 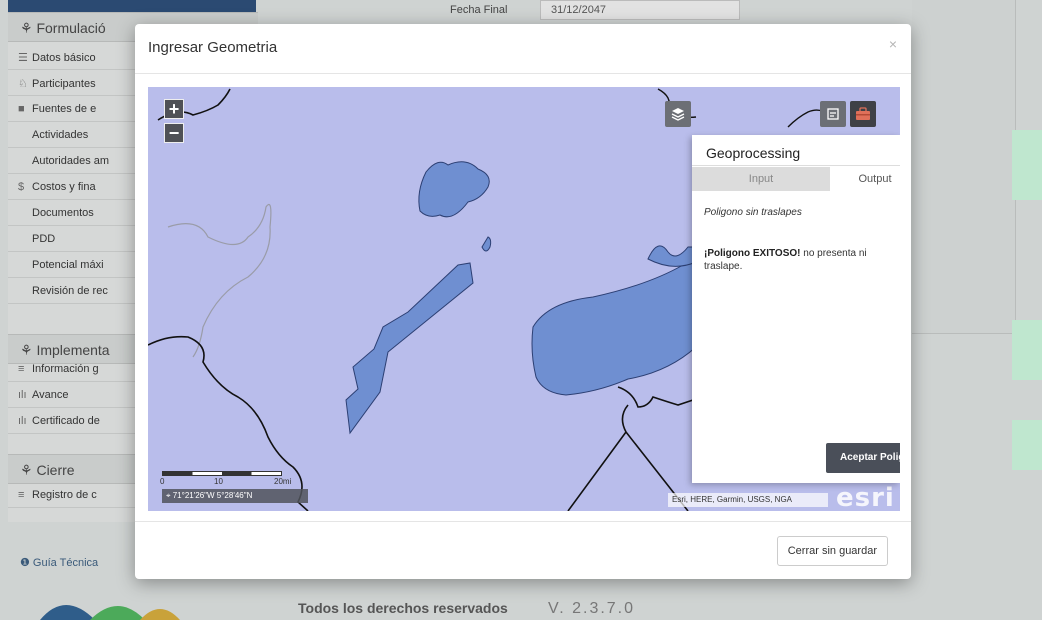 I want to click on polygon-strip, so click(x=409, y=348).